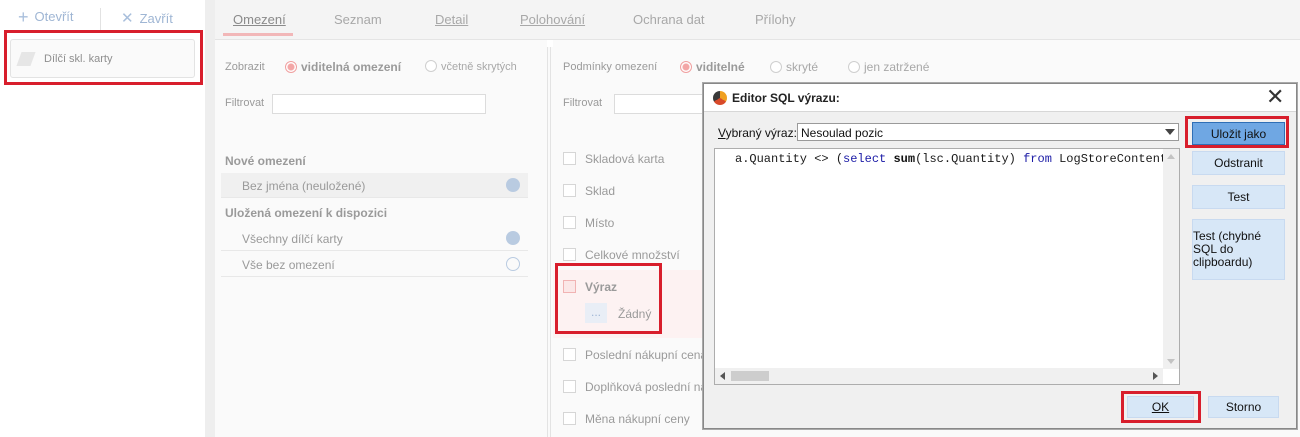  I want to click on active-tab-indicator, so click(258, 34).